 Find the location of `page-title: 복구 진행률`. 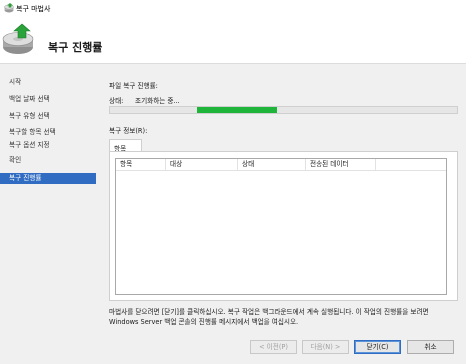

page-title: 복구 진행률 is located at coordinates (75, 47).